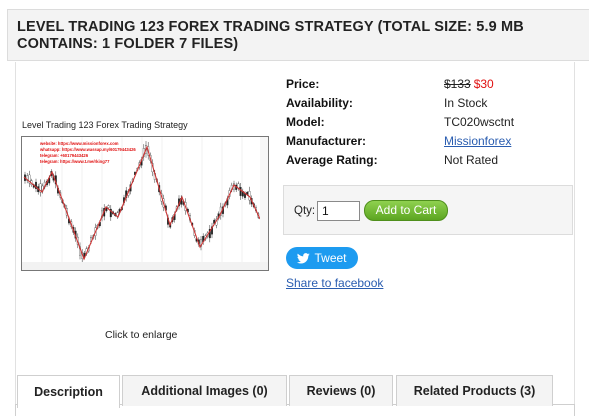 This screenshot has height=416, width=589. Describe the element at coordinates (406, 210) in the screenshot. I see `add-to-cart-button: Add to Cart` at that location.